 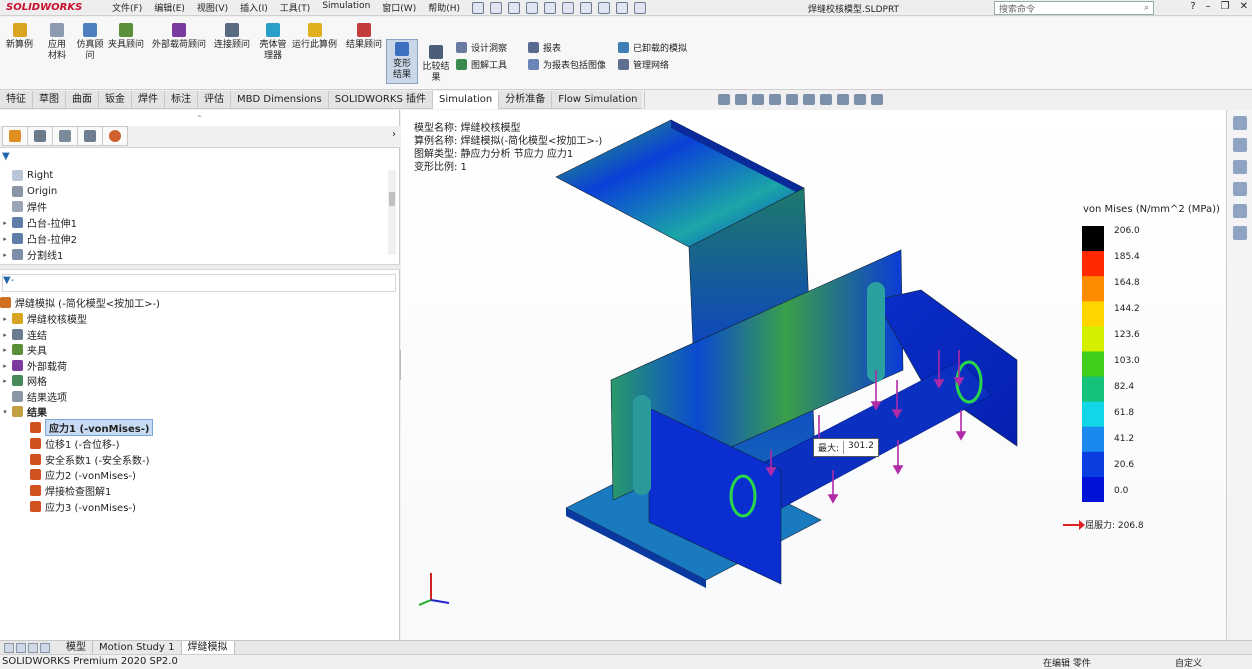 What do you see at coordinates (1239, 233) in the screenshot?
I see `custom-properties-icon` at bounding box center [1239, 233].